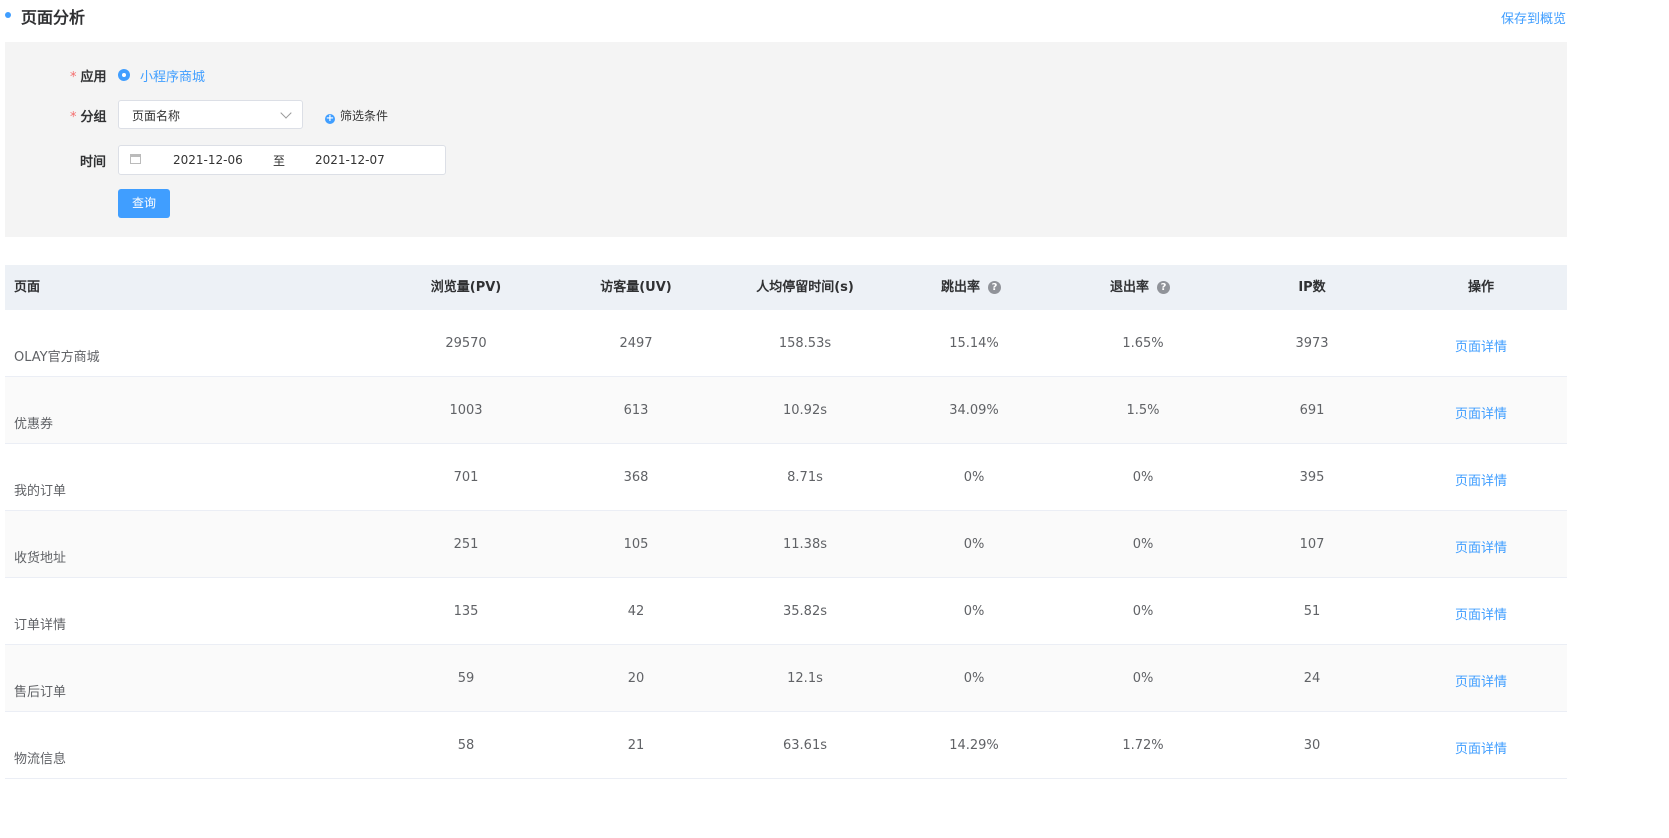  What do you see at coordinates (805, 745) in the screenshot?
I see `cell-avg-stay: 63.61s` at bounding box center [805, 745].